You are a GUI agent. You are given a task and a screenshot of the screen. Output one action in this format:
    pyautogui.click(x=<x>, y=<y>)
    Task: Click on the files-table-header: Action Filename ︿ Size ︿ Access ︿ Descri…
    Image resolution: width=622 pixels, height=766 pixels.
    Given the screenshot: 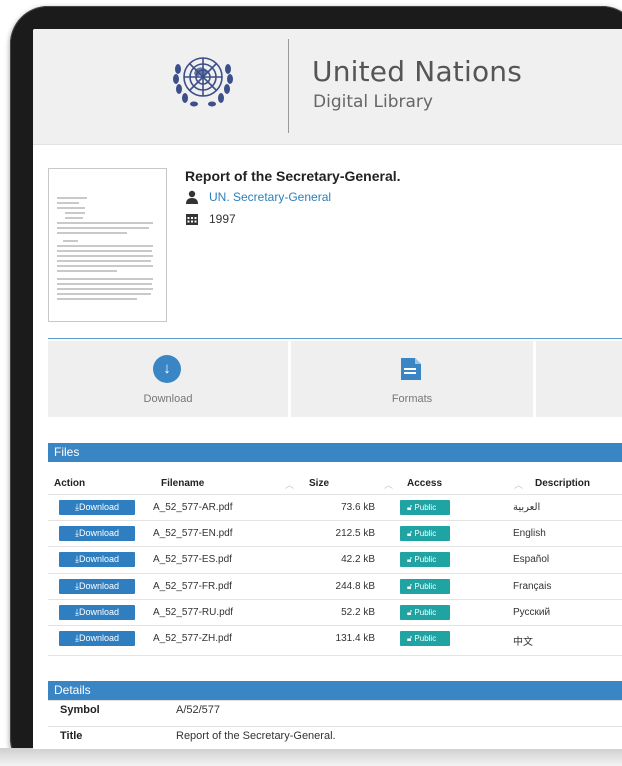 What is the action you would take?
    pyautogui.click(x=335, y=484)
    